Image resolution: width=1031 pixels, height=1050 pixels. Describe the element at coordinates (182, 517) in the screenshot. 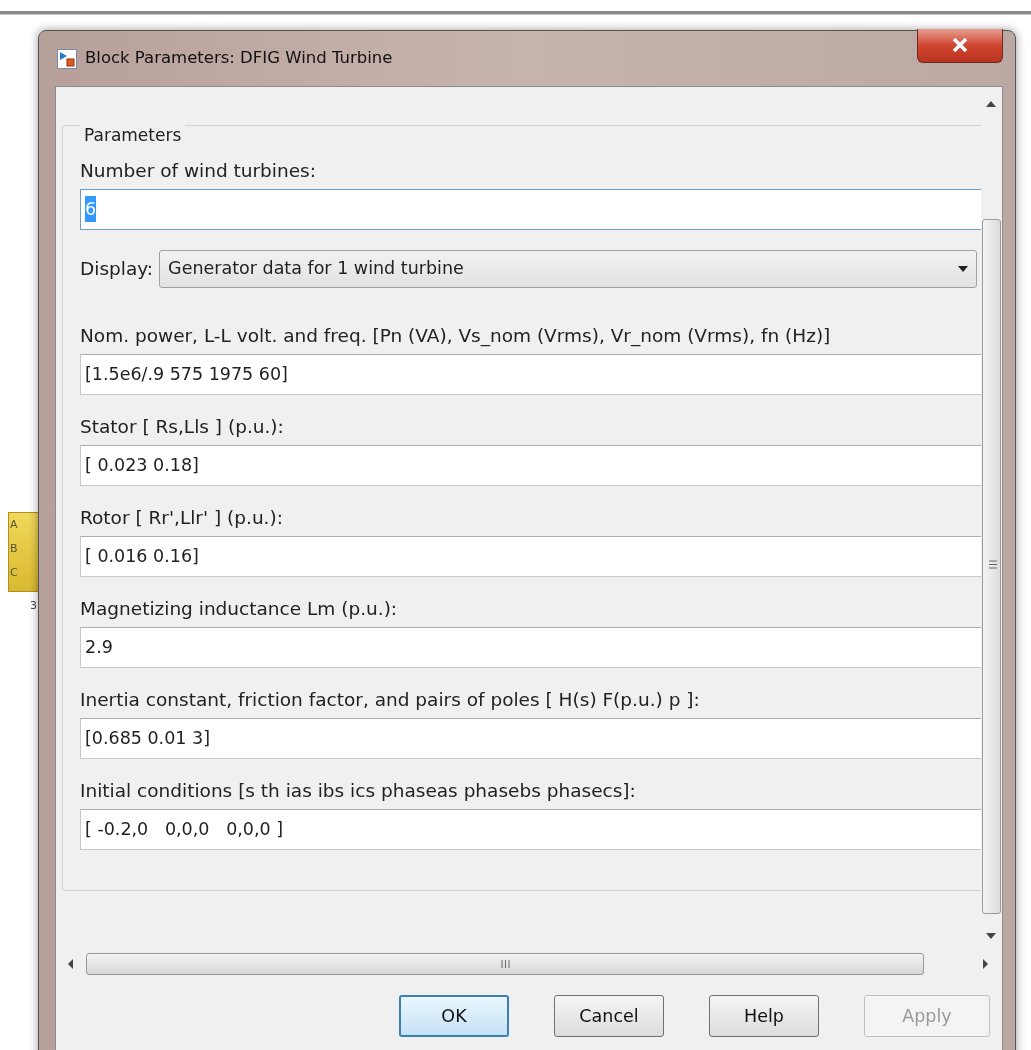

I see `field-label: Rotor [ Rr',Llr' ] (p.u.):` at that location.